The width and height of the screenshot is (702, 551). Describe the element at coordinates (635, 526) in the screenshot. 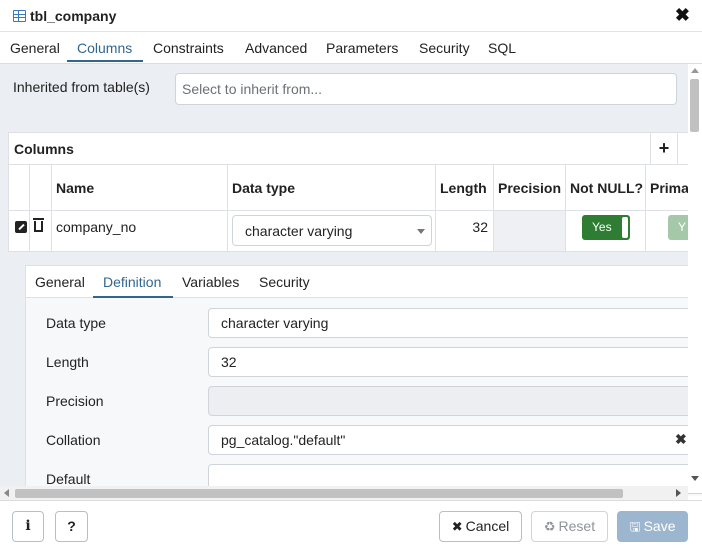

I see `save-icon: 🖫` at that location.